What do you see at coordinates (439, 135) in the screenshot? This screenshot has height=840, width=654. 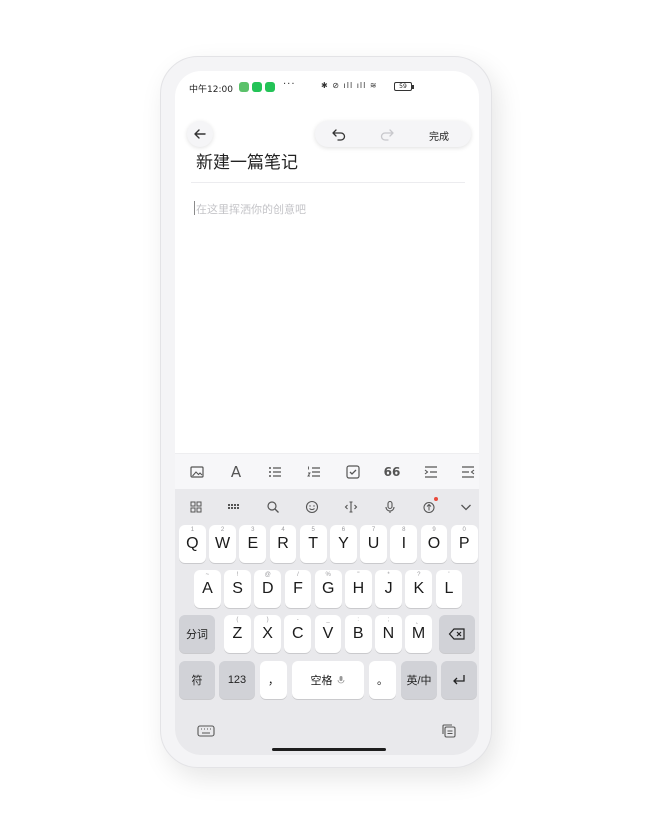 I see `done-button: 完成` at bounding box center [439, 135].